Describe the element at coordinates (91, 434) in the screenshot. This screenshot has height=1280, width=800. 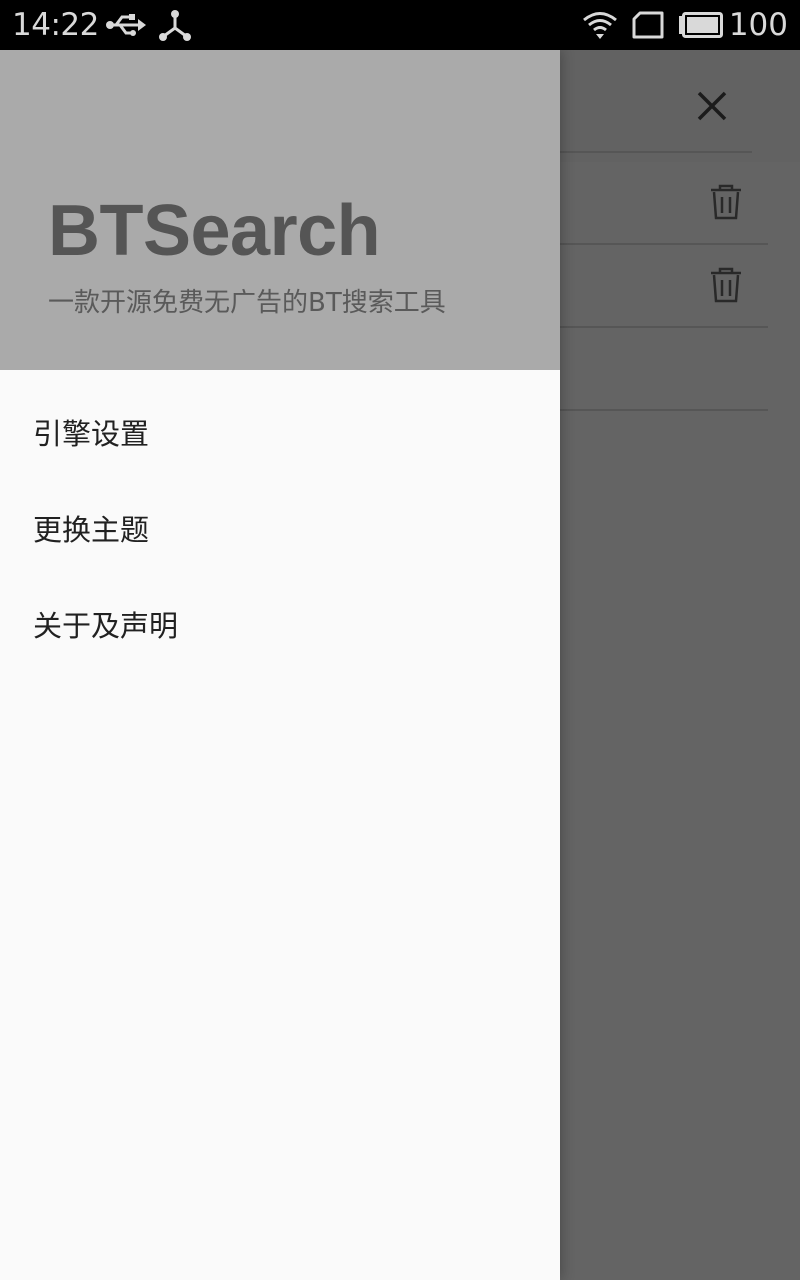
I see `menu-item-label: 引擎设置` at that location.